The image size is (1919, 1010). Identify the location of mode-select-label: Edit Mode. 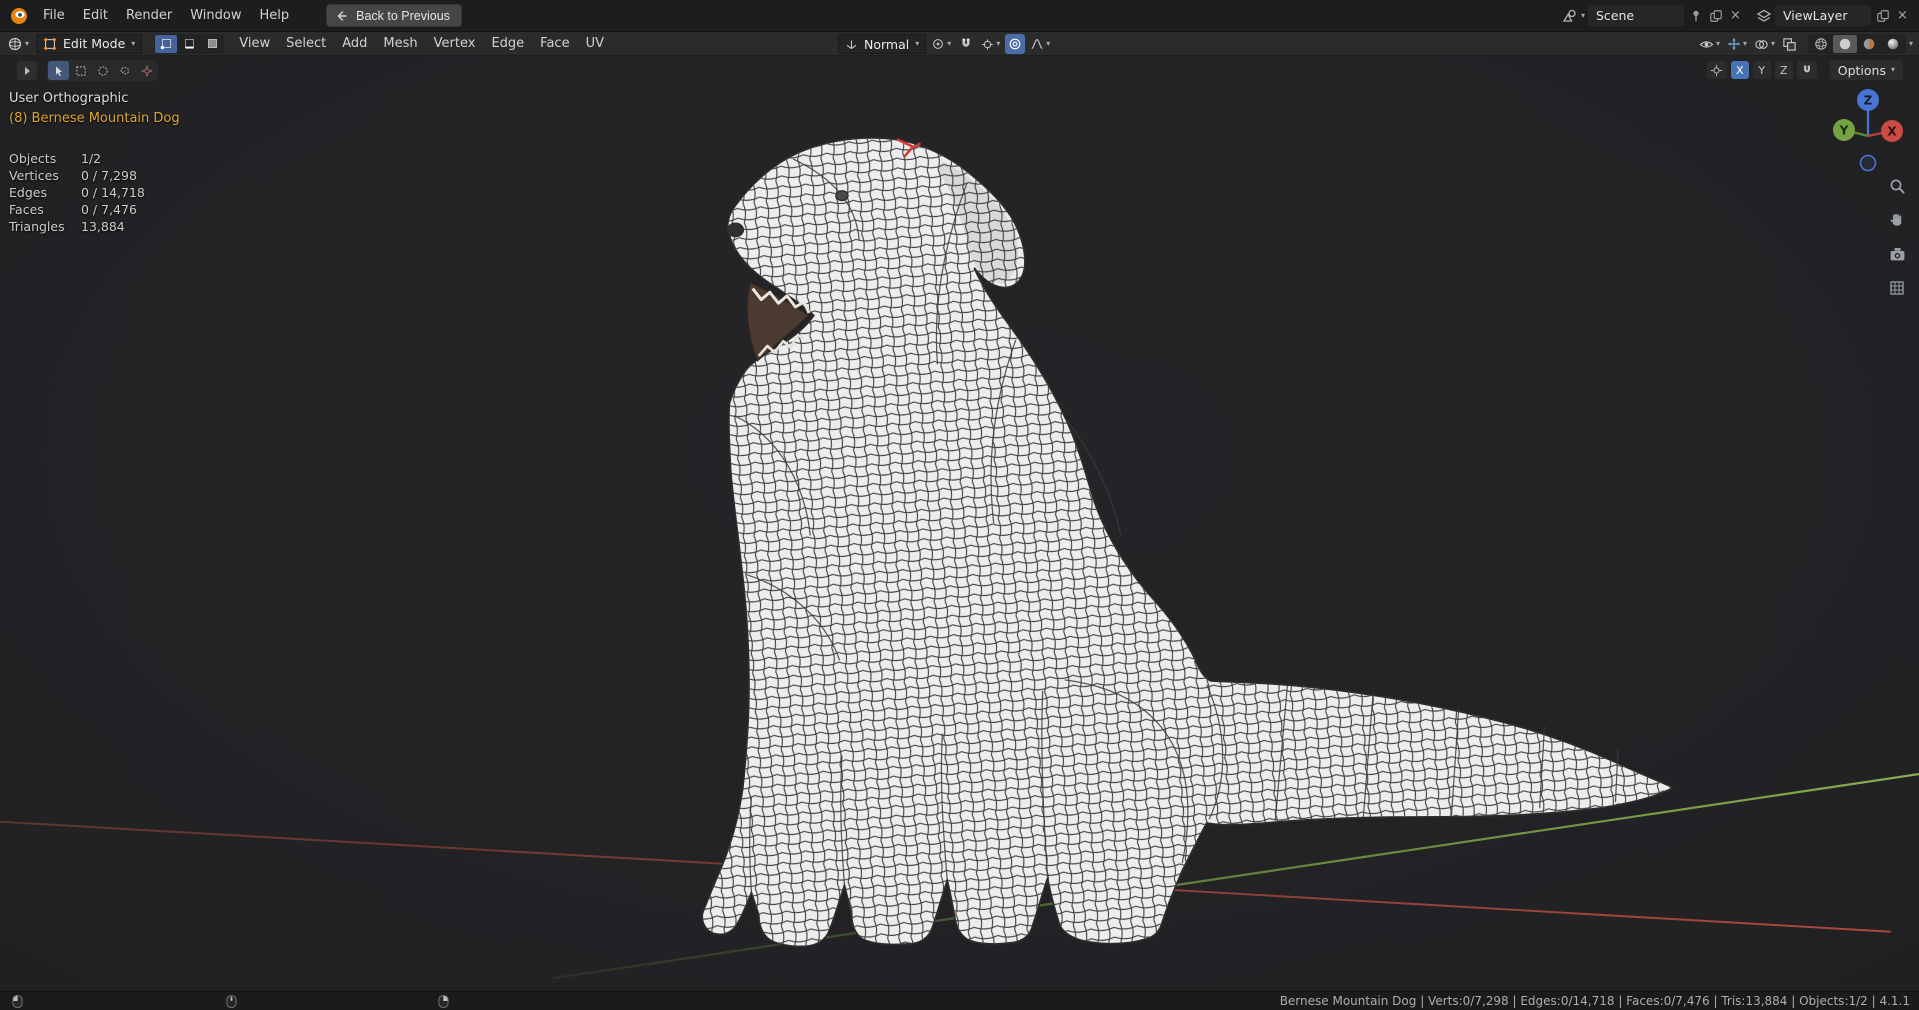
(94, 43).